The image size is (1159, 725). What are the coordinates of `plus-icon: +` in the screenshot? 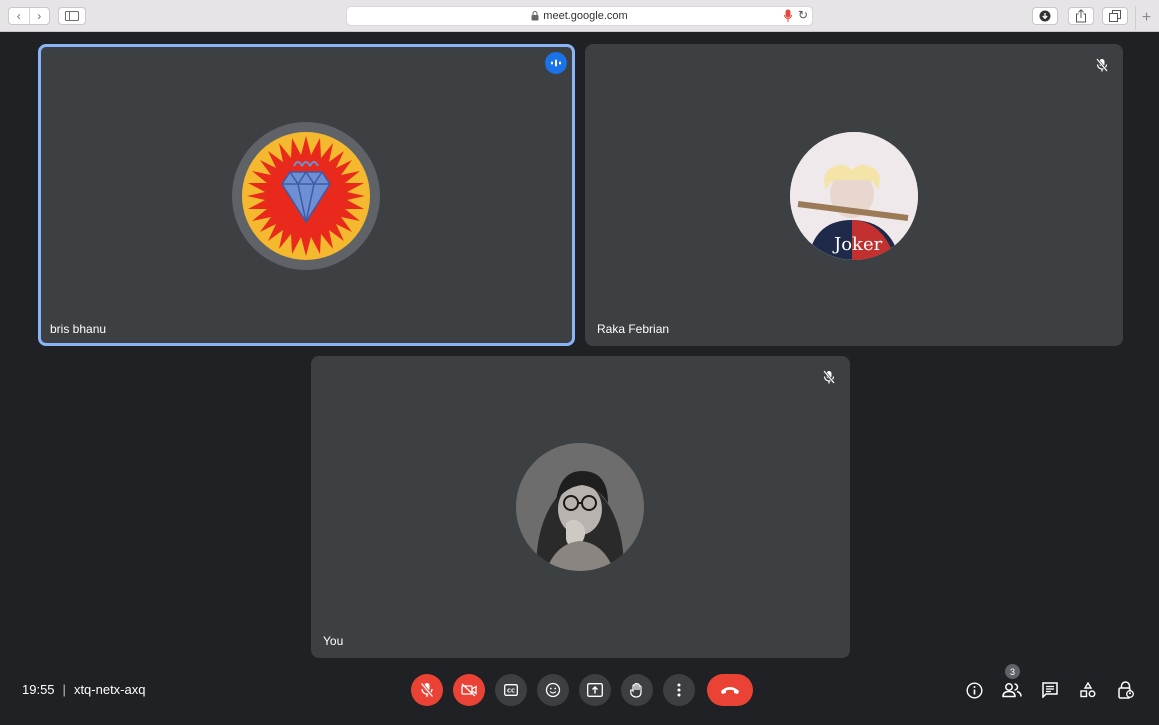 It's located at (1146, 17).